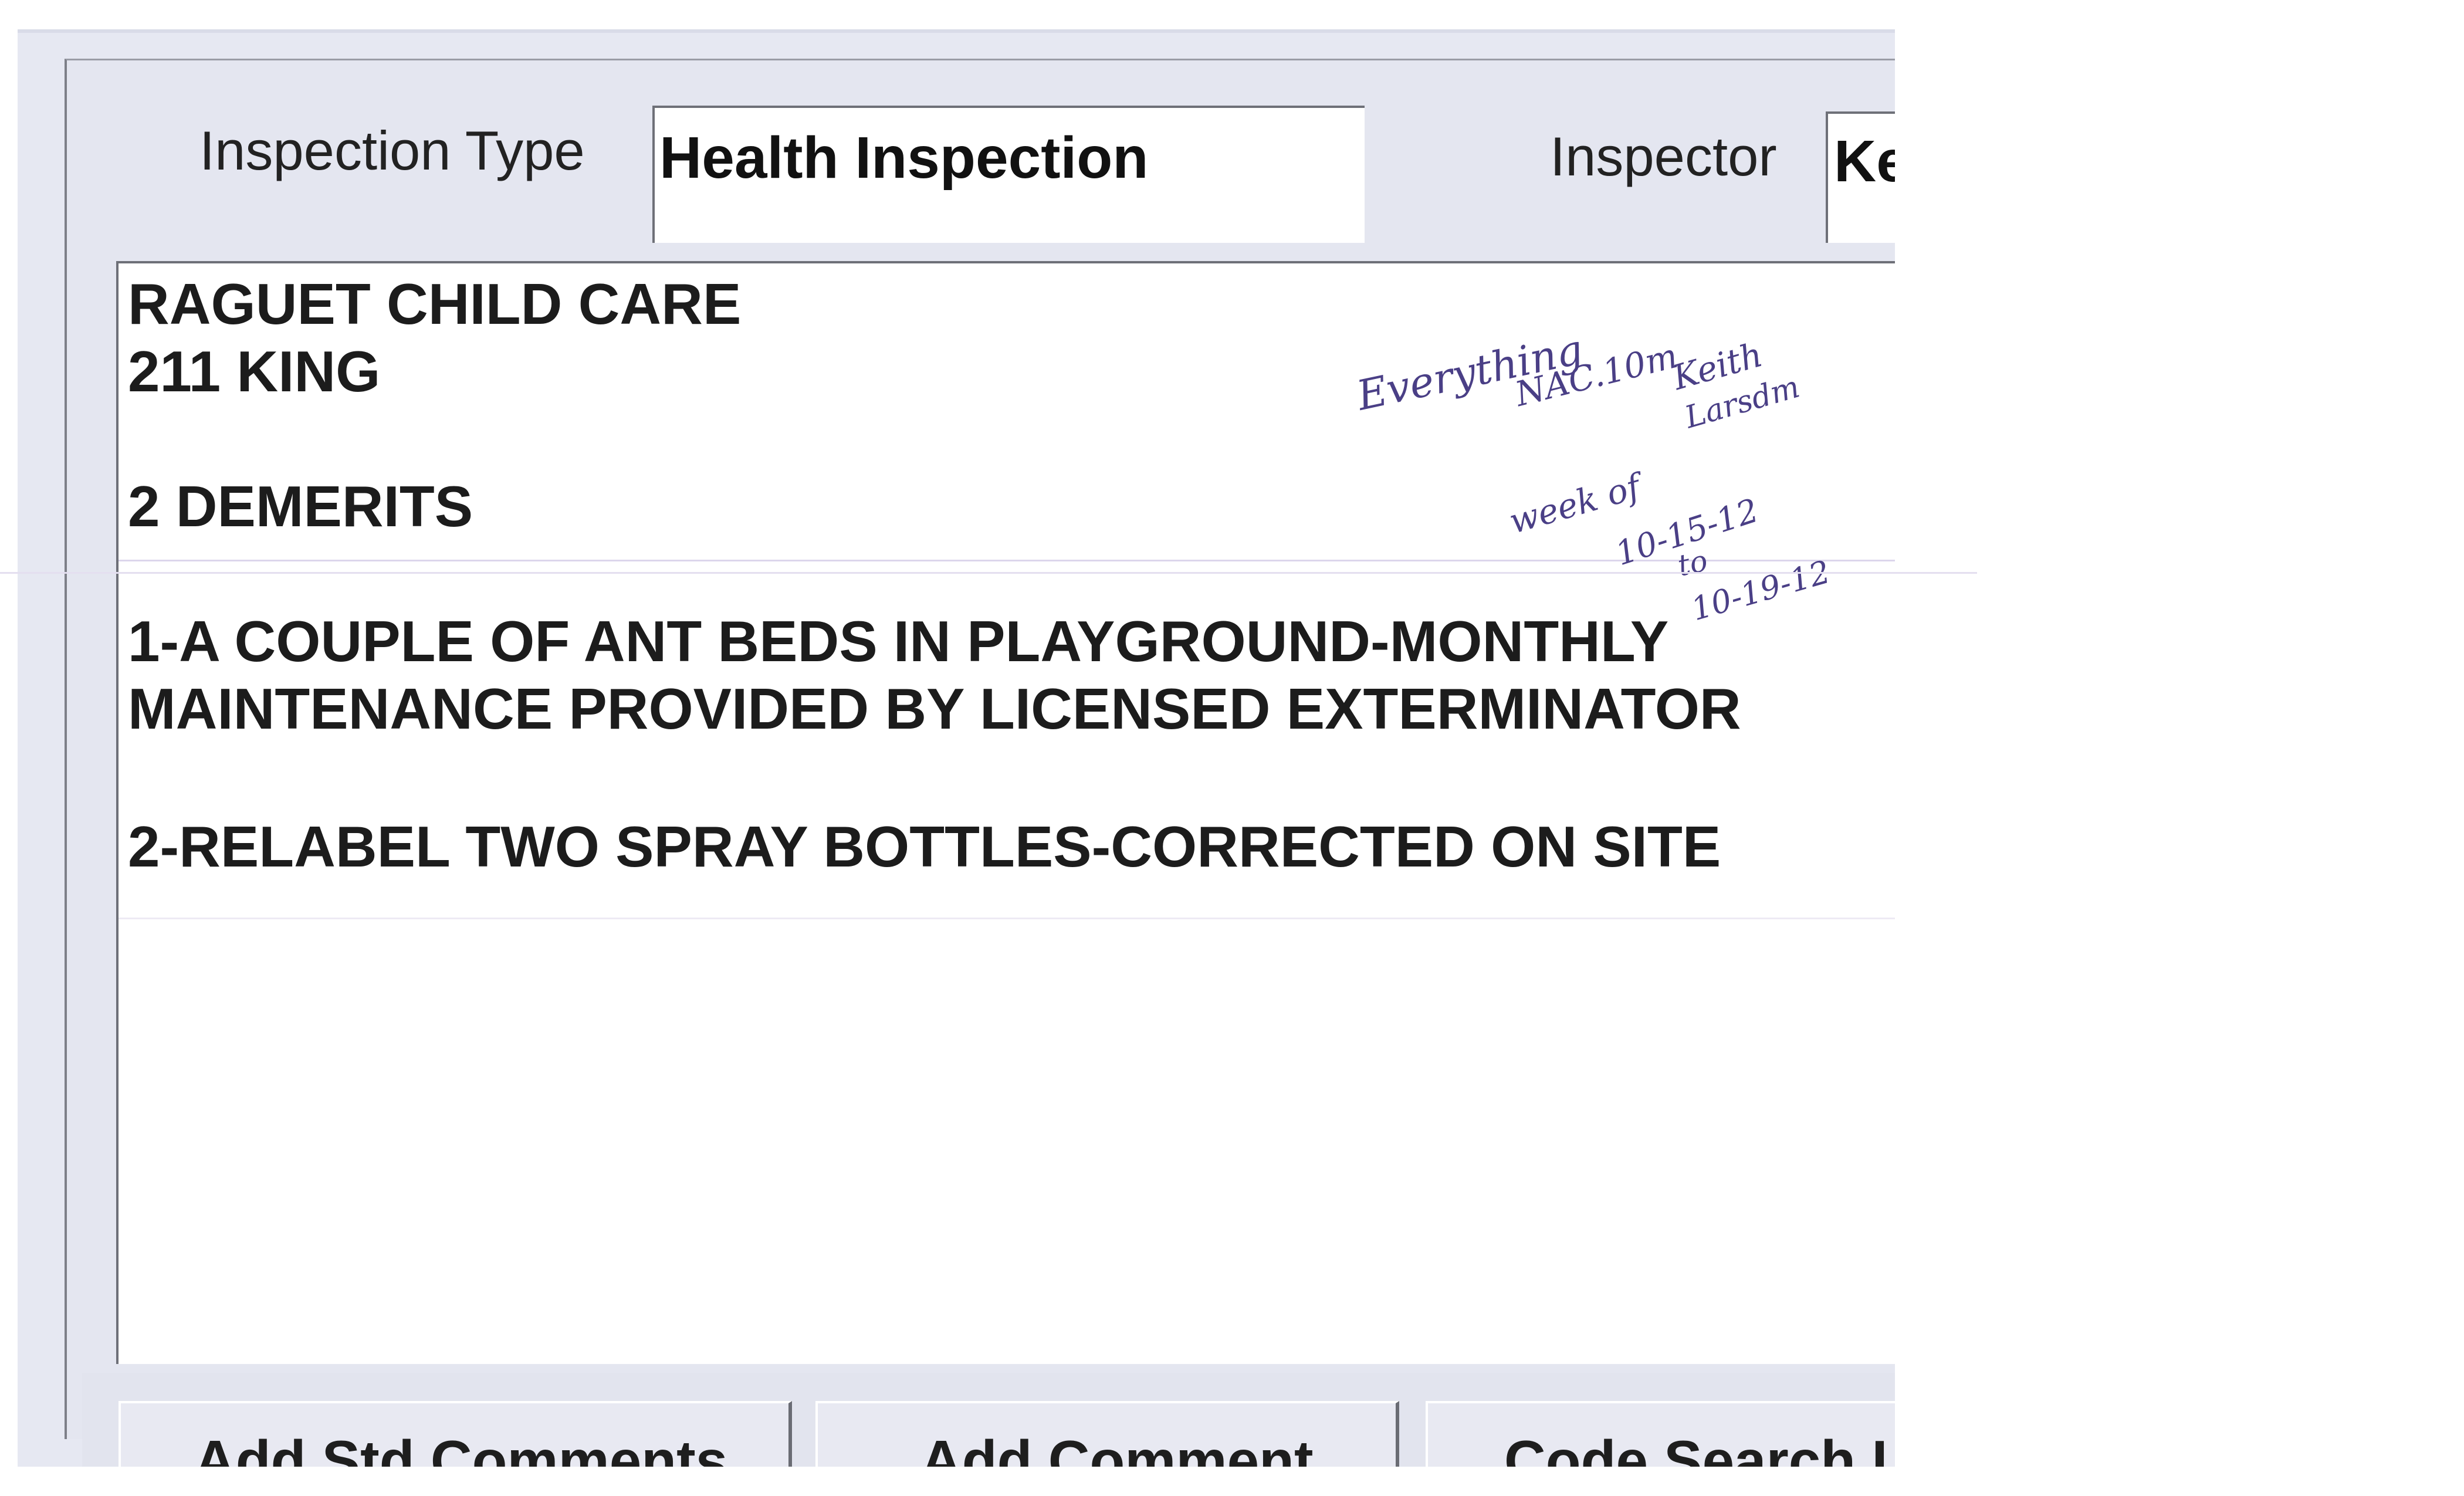 The width and height of the screenshot is (2464, 1496). Describe the element at coordinates (904, 158) in the screenshot. I see `inspection-type-value: Health Inspection` at that location.